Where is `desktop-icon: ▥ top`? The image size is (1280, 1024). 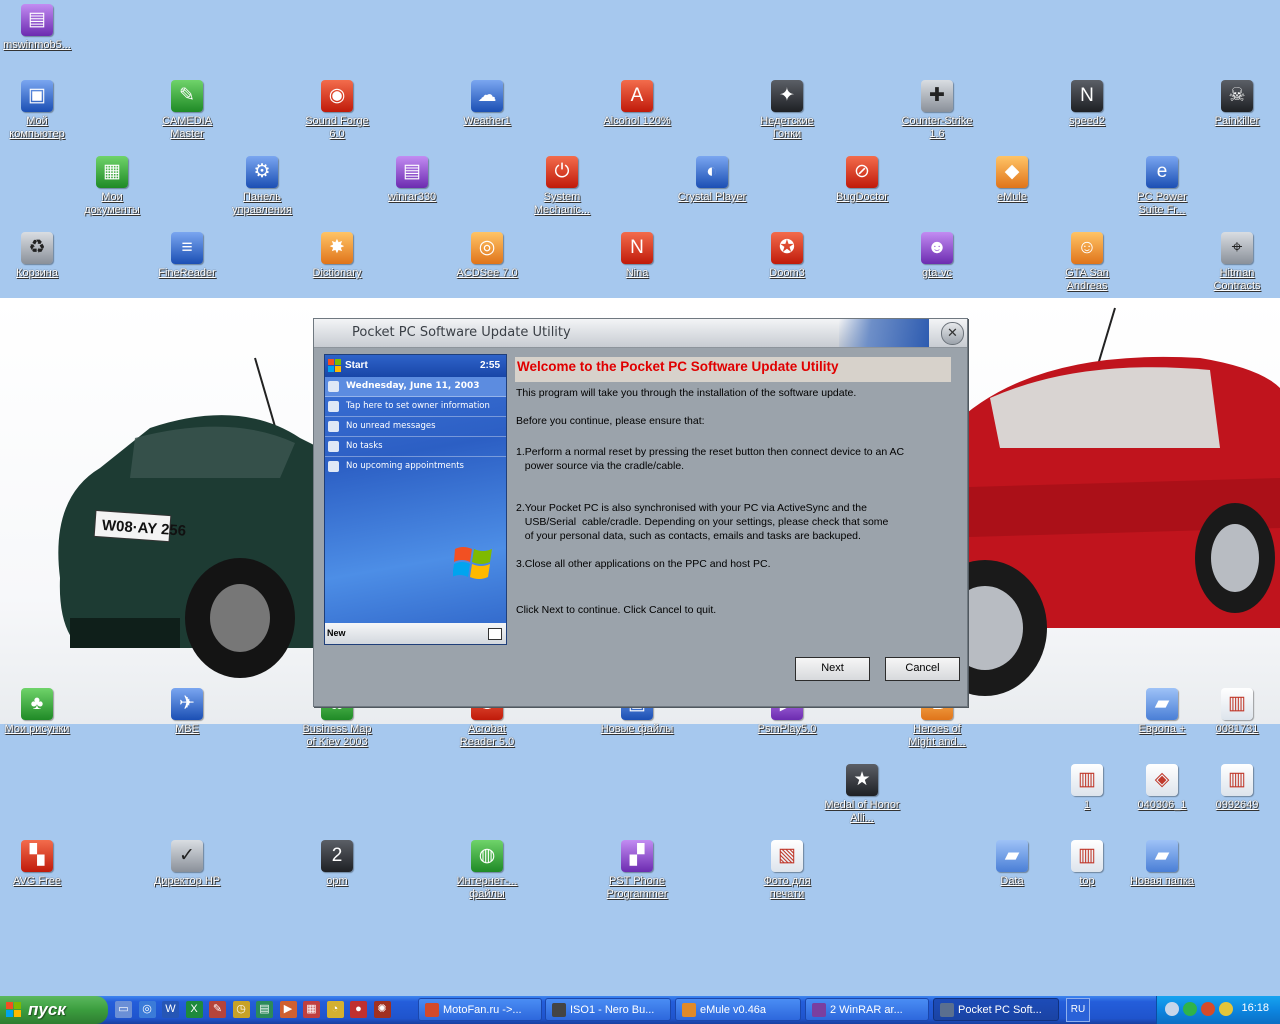 desktop-icon: ▥ top is located at coordinates (1087, 864).